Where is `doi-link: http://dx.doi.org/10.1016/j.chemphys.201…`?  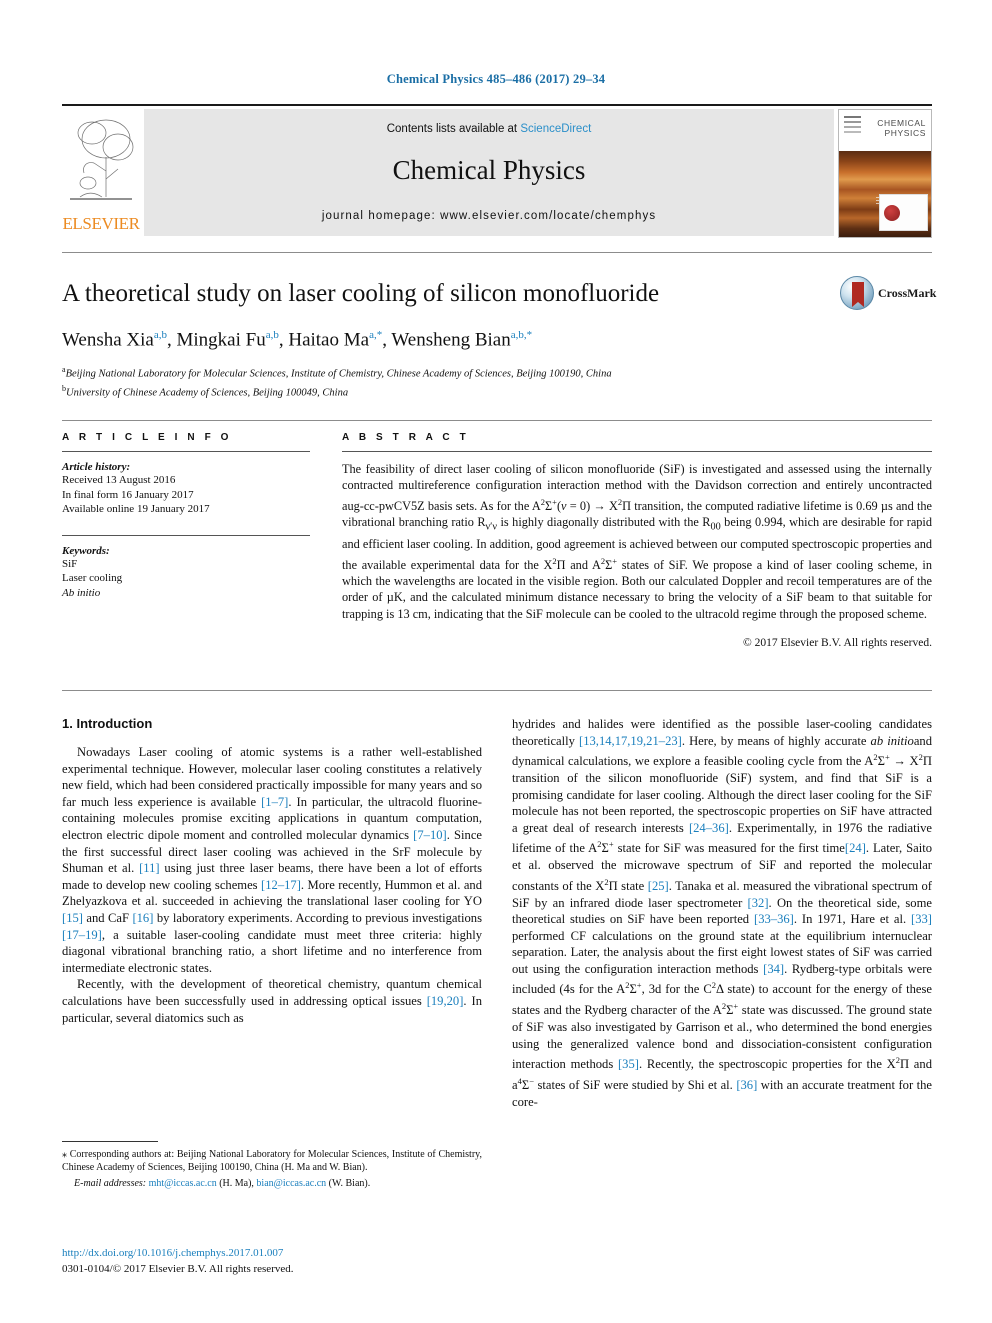
doi-link: http://dx.doi.org/10.1016/j.chemphys.201… is located at coordinates (172, 1253).